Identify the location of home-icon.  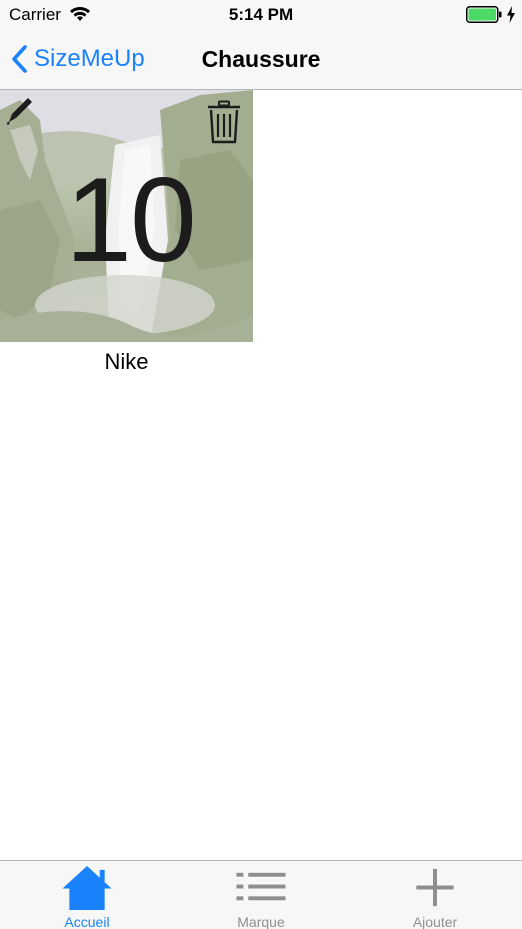
(87, 888).